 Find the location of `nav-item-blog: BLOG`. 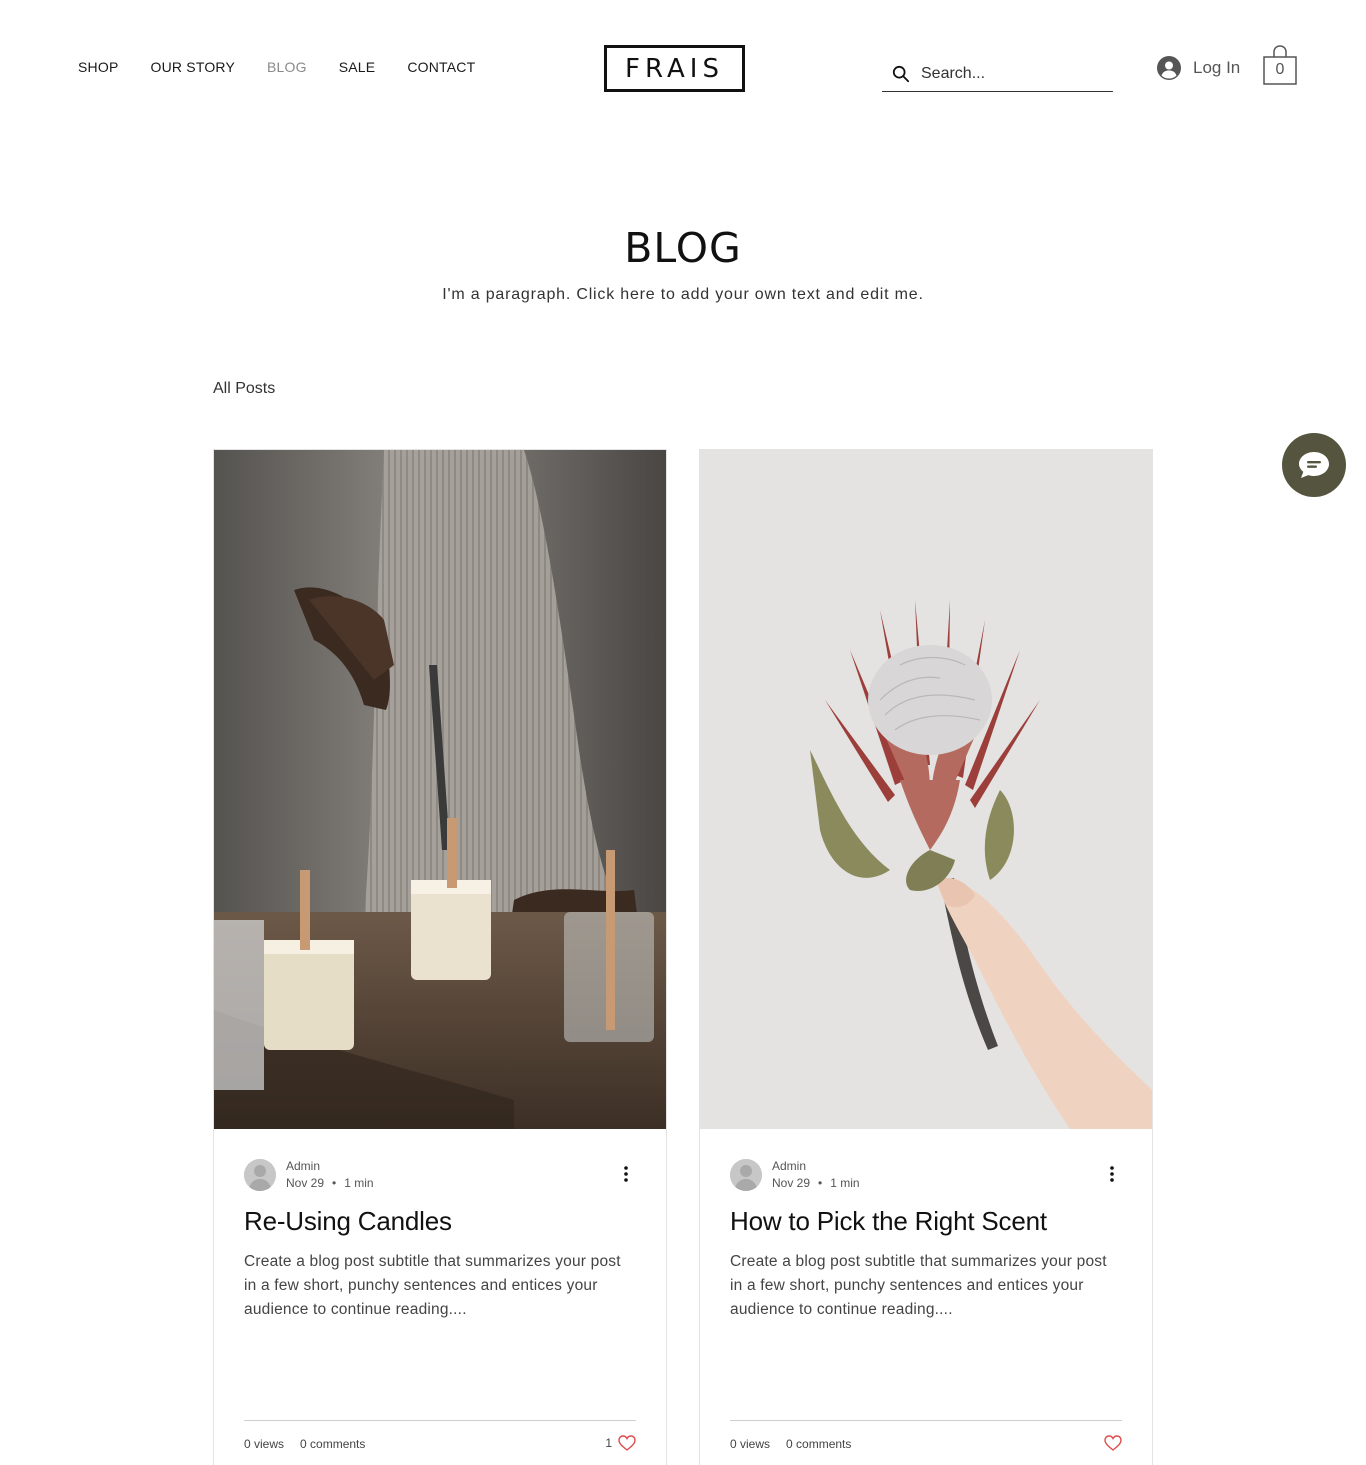

nav-item-blog: BLOG is located at coordinates (287, 67).